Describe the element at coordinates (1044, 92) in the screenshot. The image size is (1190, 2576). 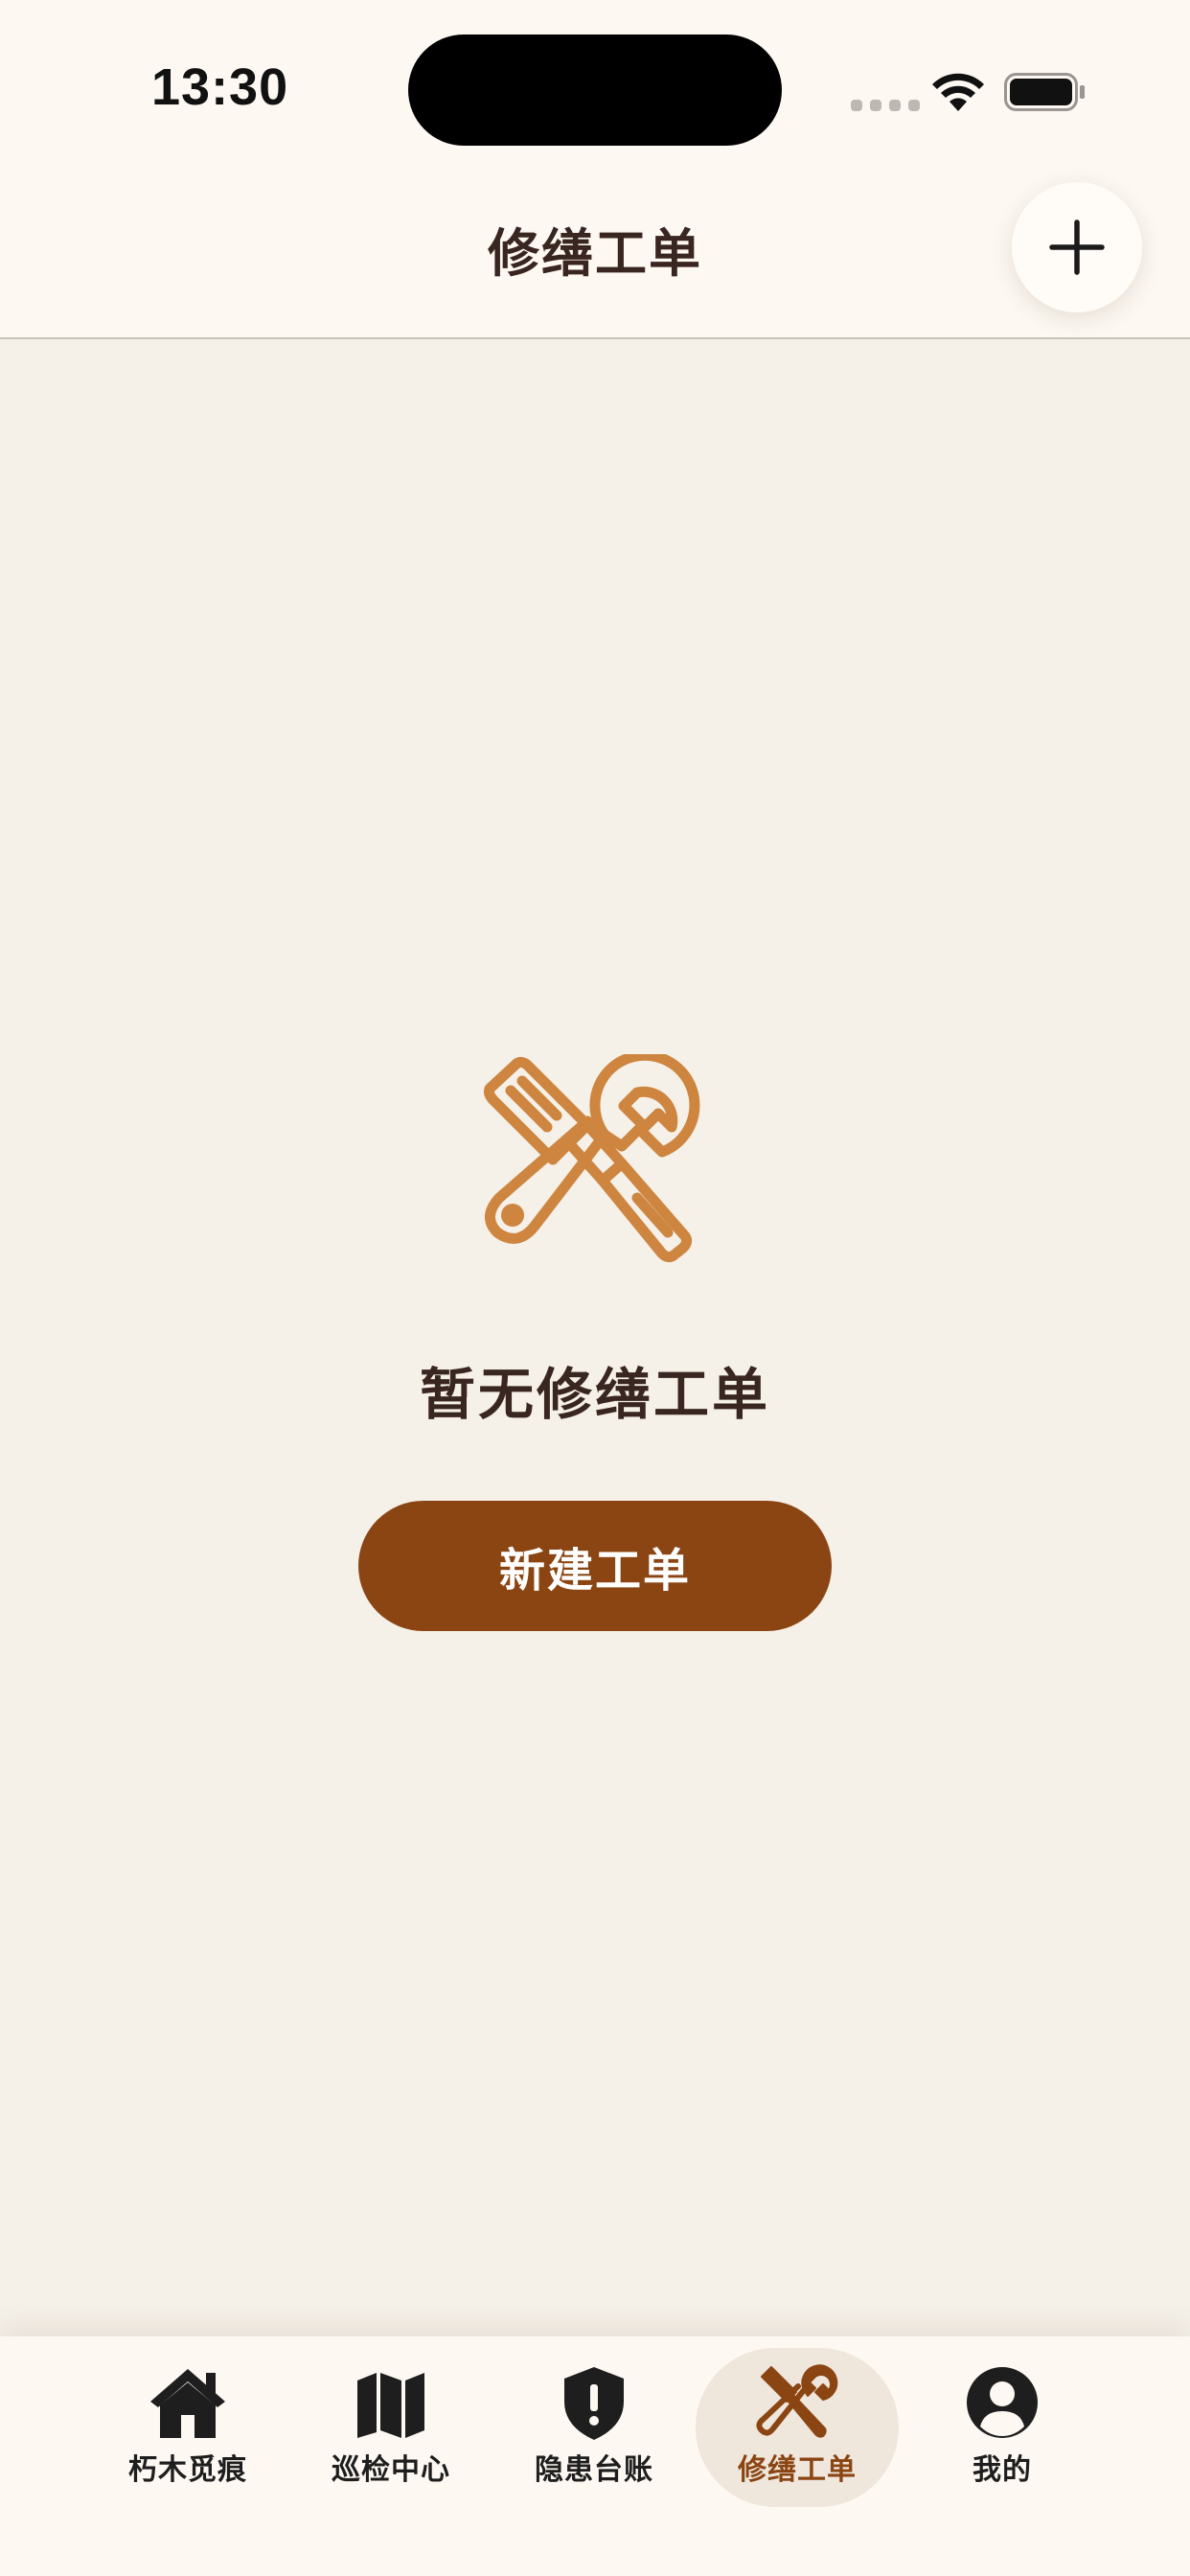
I see `battery-icon` at that location.